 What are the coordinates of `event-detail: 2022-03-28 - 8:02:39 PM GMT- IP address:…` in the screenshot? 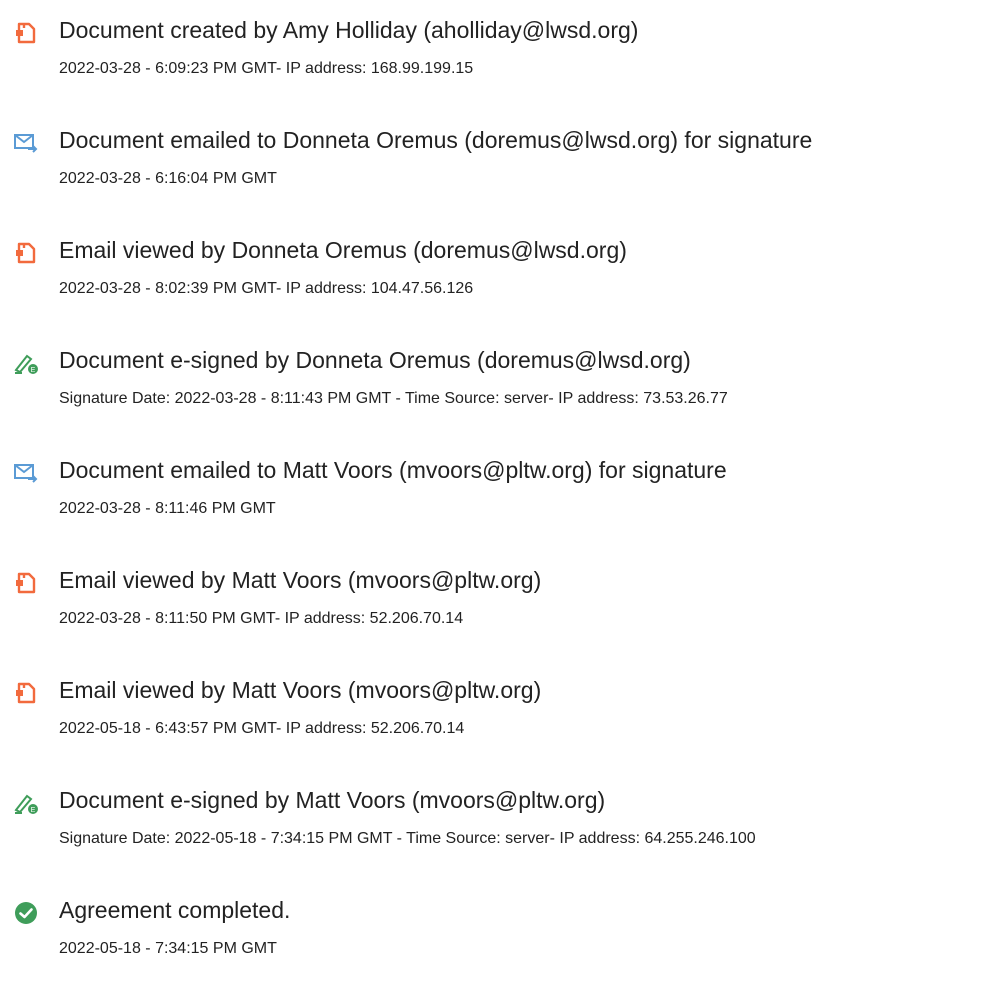 It's located at (266, 288).